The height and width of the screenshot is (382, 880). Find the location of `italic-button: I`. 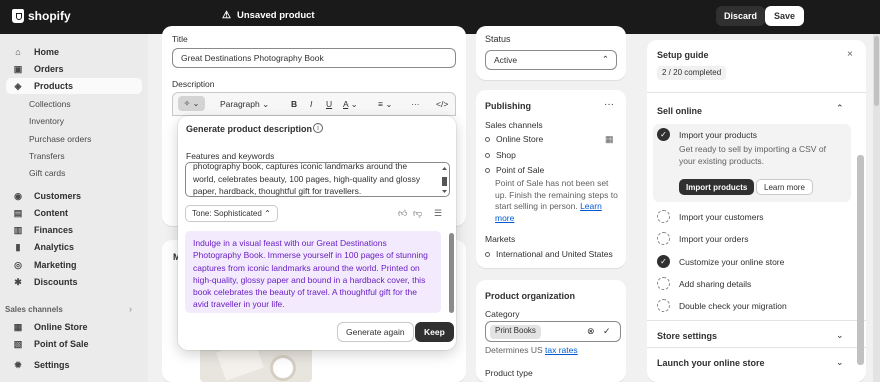

italic-button: I is located at coordinates (311, 104).